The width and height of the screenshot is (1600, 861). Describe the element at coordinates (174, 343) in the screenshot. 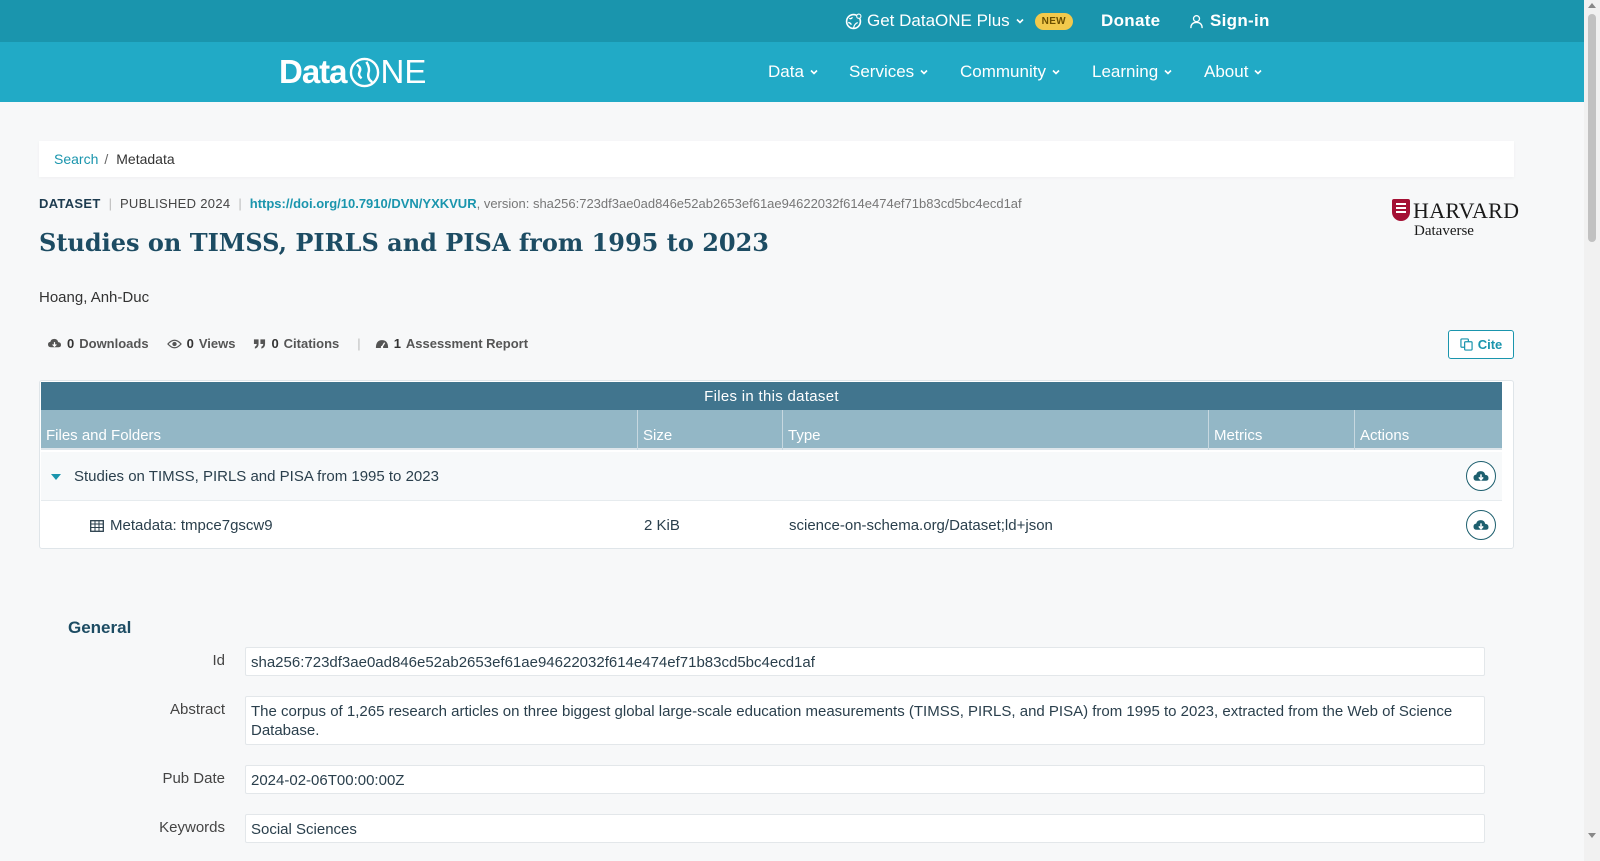

I see `eye-icon` at that location.